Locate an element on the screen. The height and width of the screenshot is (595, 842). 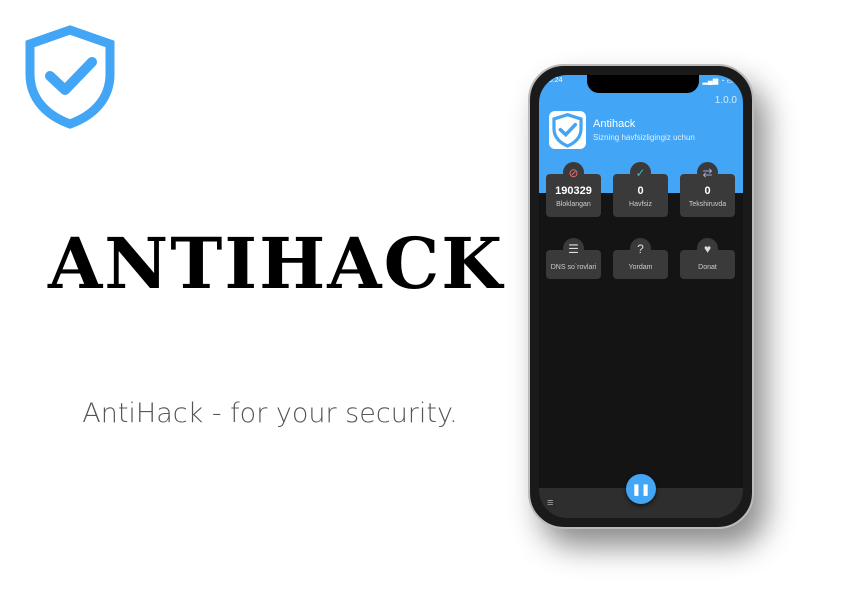
stat-blocked: ⊘ 190329 Bloklangan is located at coordinates (573, 189).